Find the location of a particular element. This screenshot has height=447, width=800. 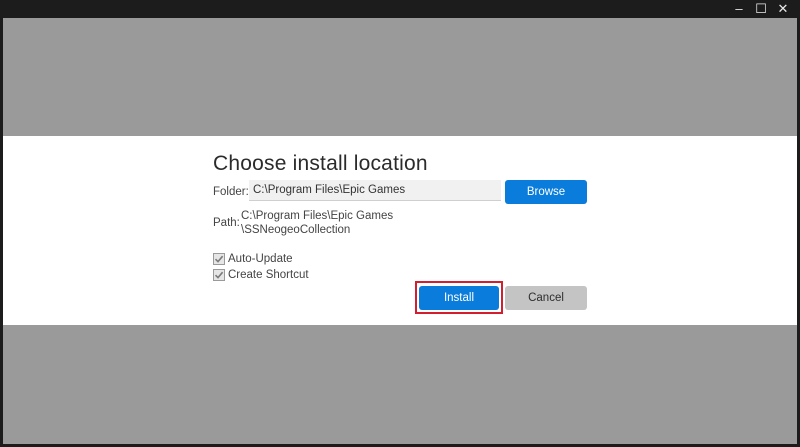

title-bar: – ☐ ✕ is located at coordinates (400, 9).